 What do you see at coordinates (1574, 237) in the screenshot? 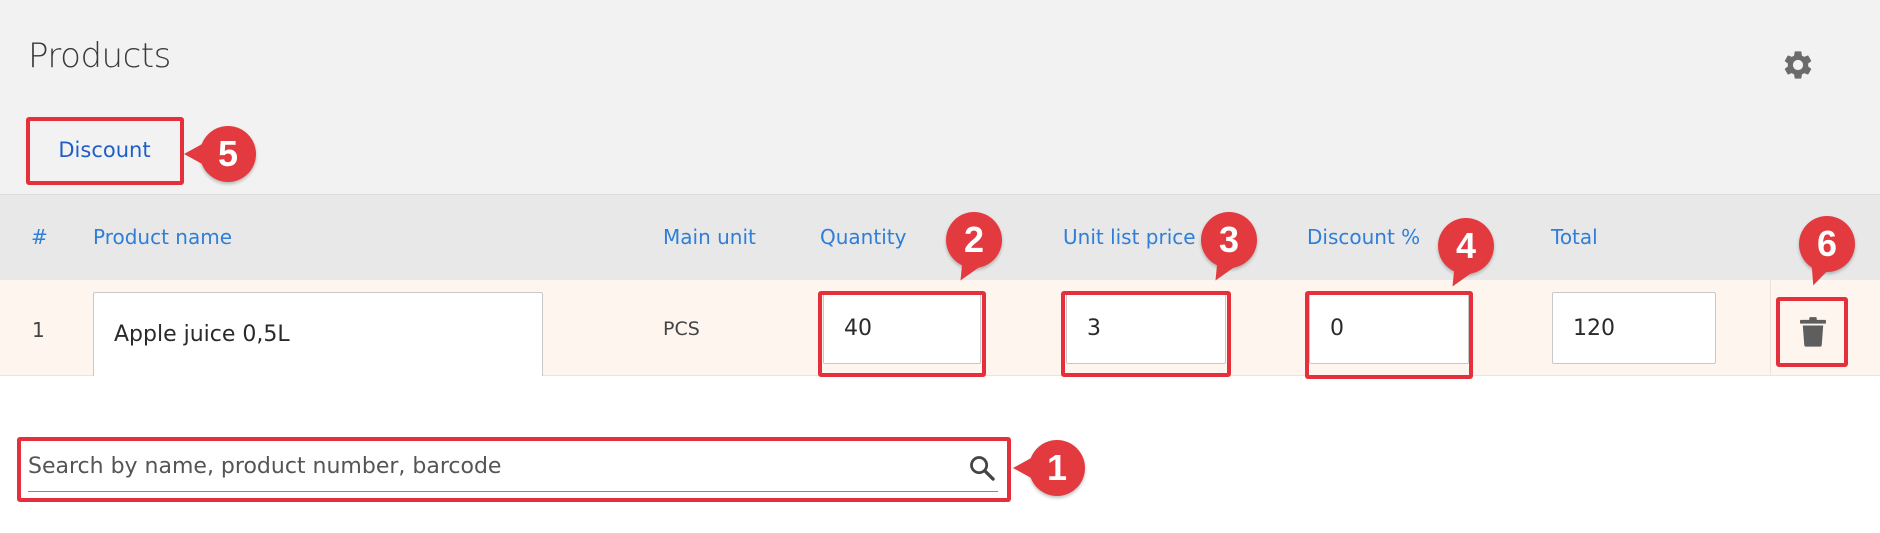
I see `column-header-total: Total` at bounding box center [1574, 237].